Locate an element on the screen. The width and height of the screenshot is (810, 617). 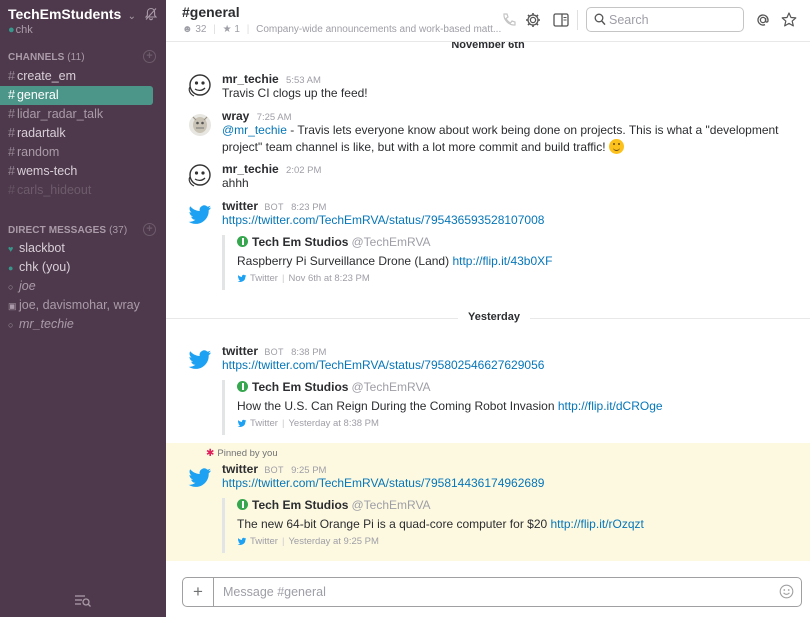
gear-icon is located at coordinates (533, 20).